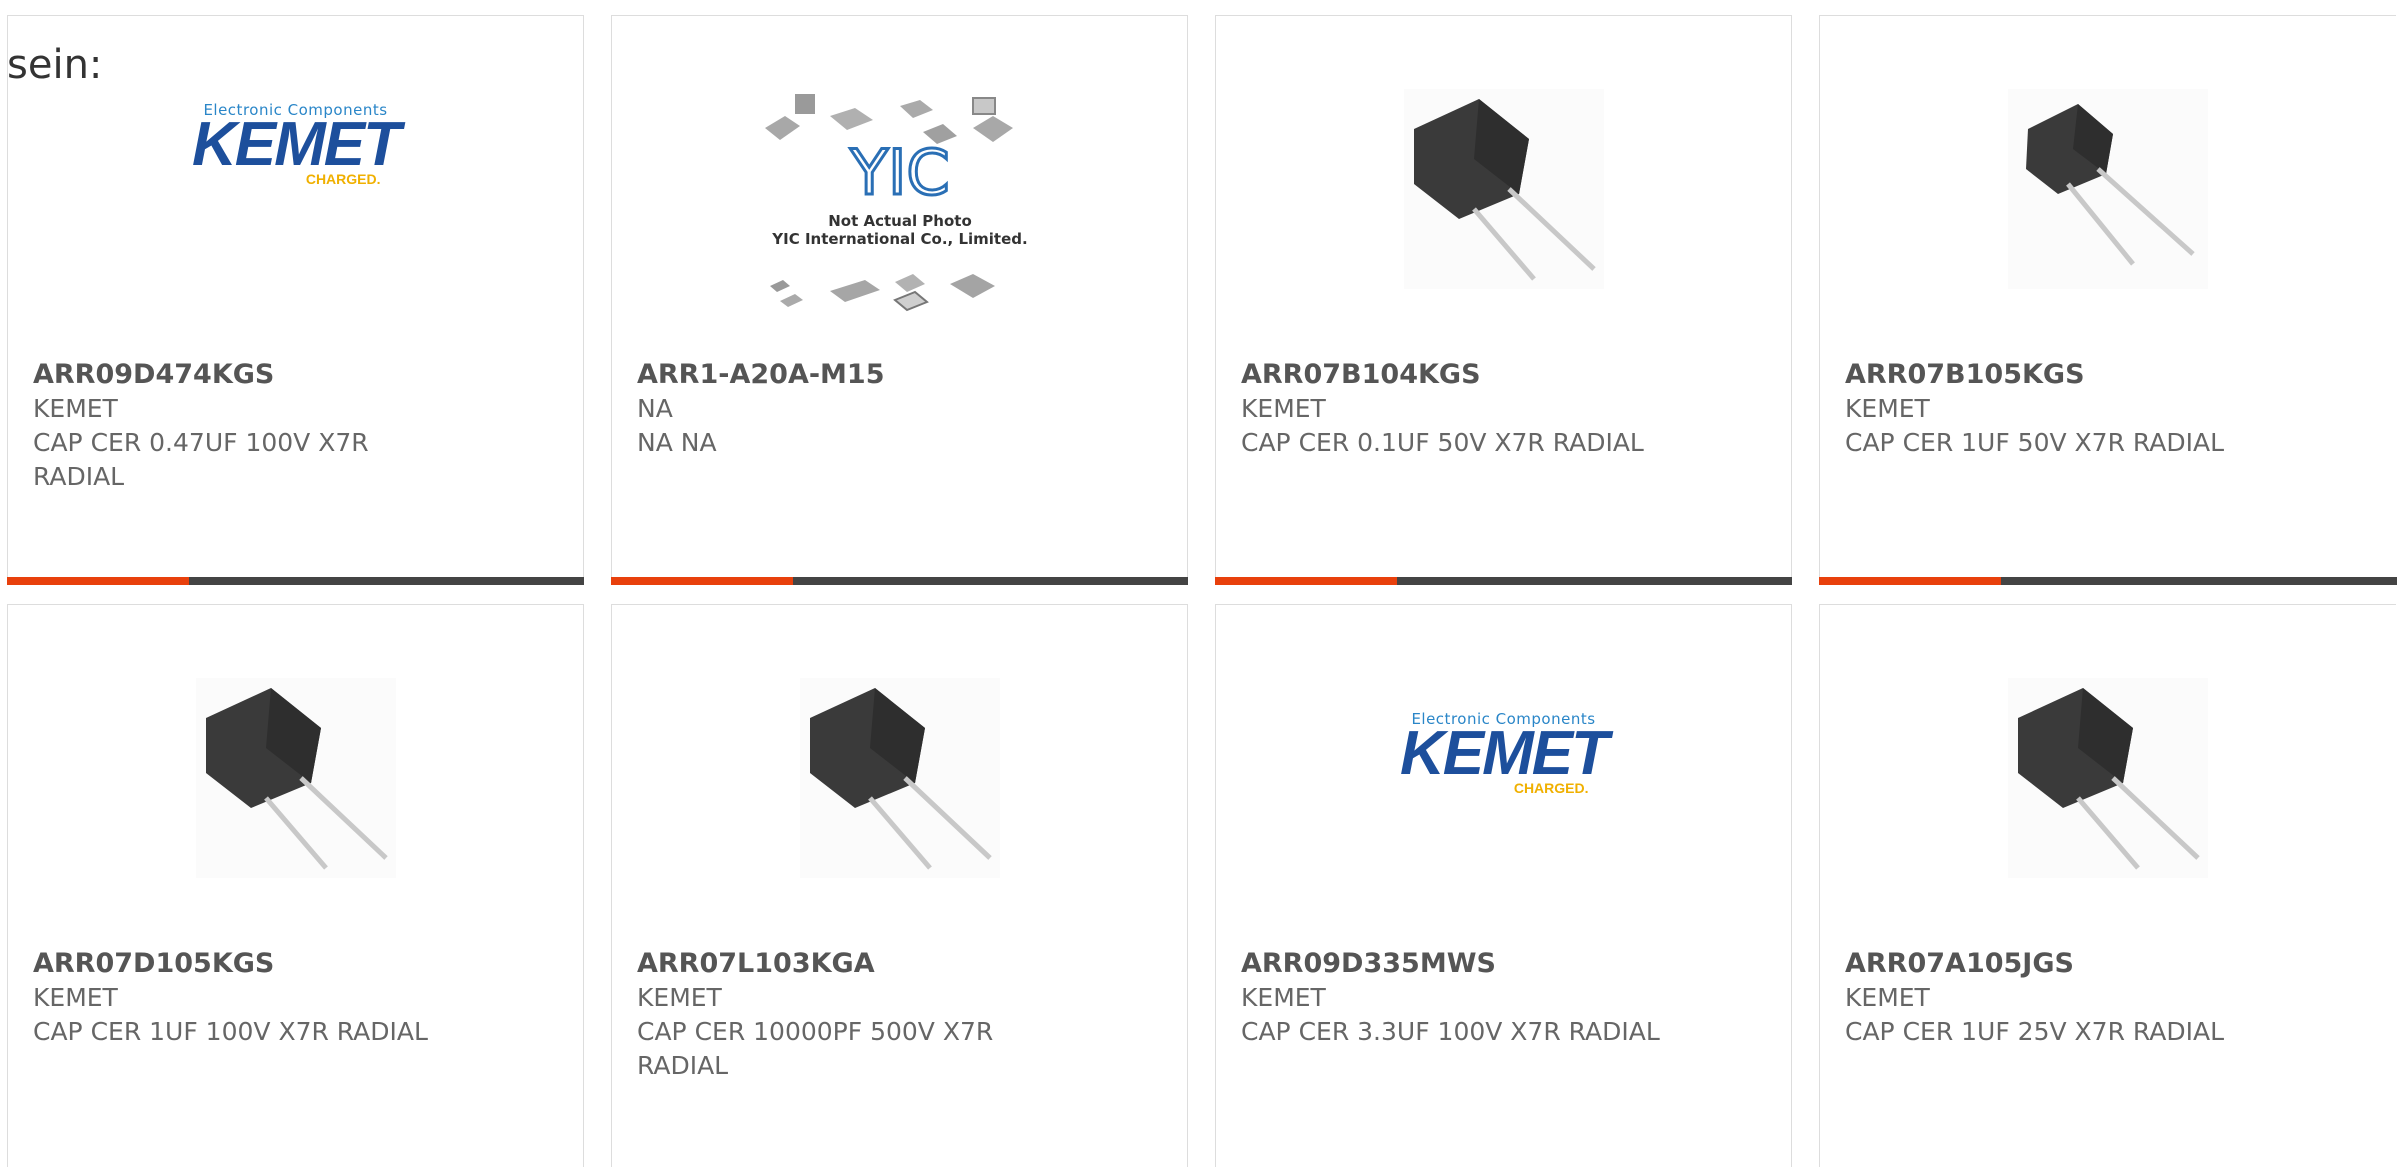  I want to click on heading-fragment: sein:, so click(55, 65).